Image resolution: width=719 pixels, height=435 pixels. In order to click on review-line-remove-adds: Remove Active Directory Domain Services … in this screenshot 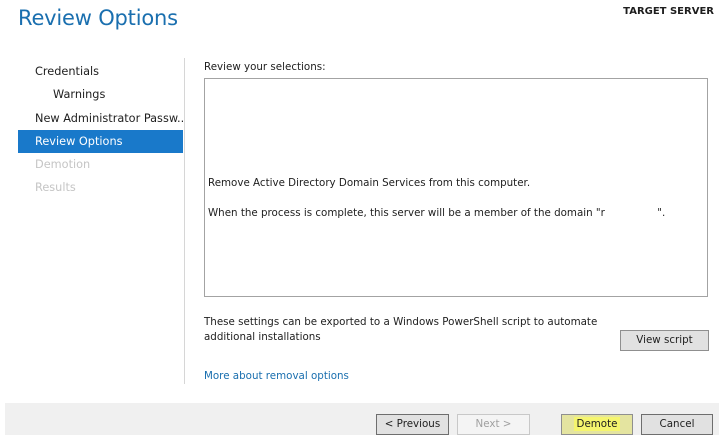, I will do `click(369, 183)`.